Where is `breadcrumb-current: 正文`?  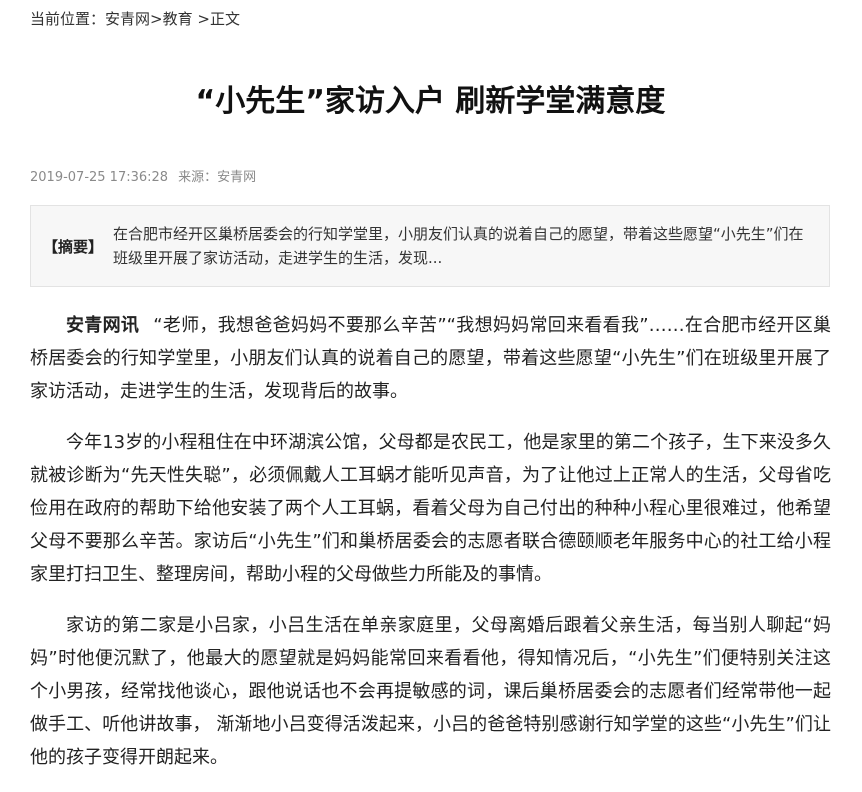 breadcrumb-current: 正文 is located at coordinates (224, 19).